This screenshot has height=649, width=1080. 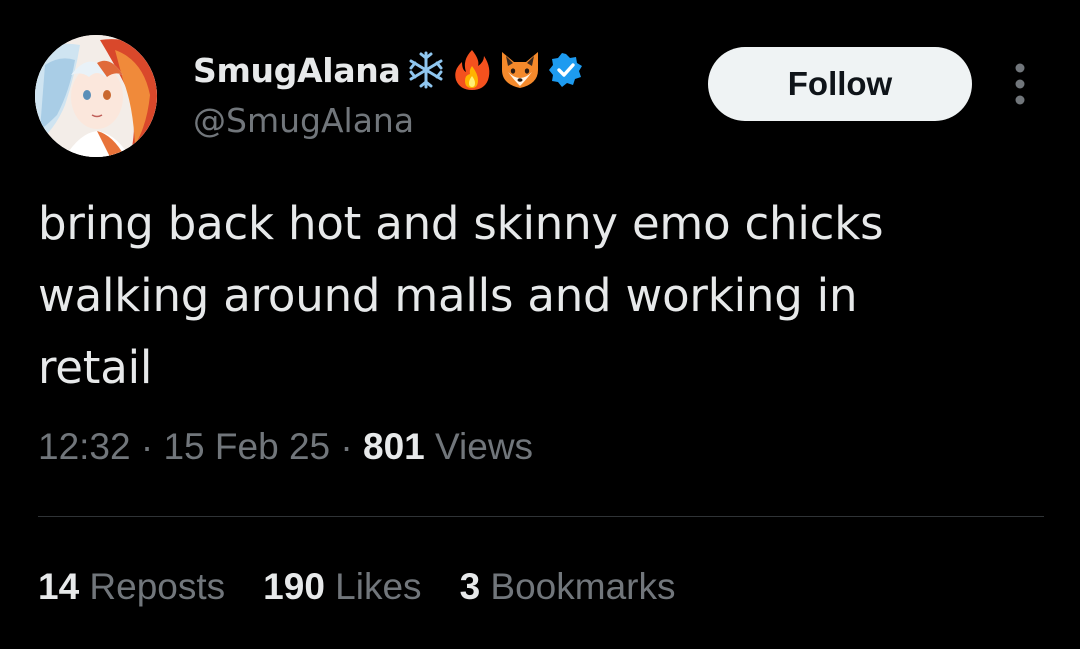 What do you see at coordinates (578, 586) in the screenshot?
I see `bookmarks-label: Bookmarks` at bounding box center [578, 586].